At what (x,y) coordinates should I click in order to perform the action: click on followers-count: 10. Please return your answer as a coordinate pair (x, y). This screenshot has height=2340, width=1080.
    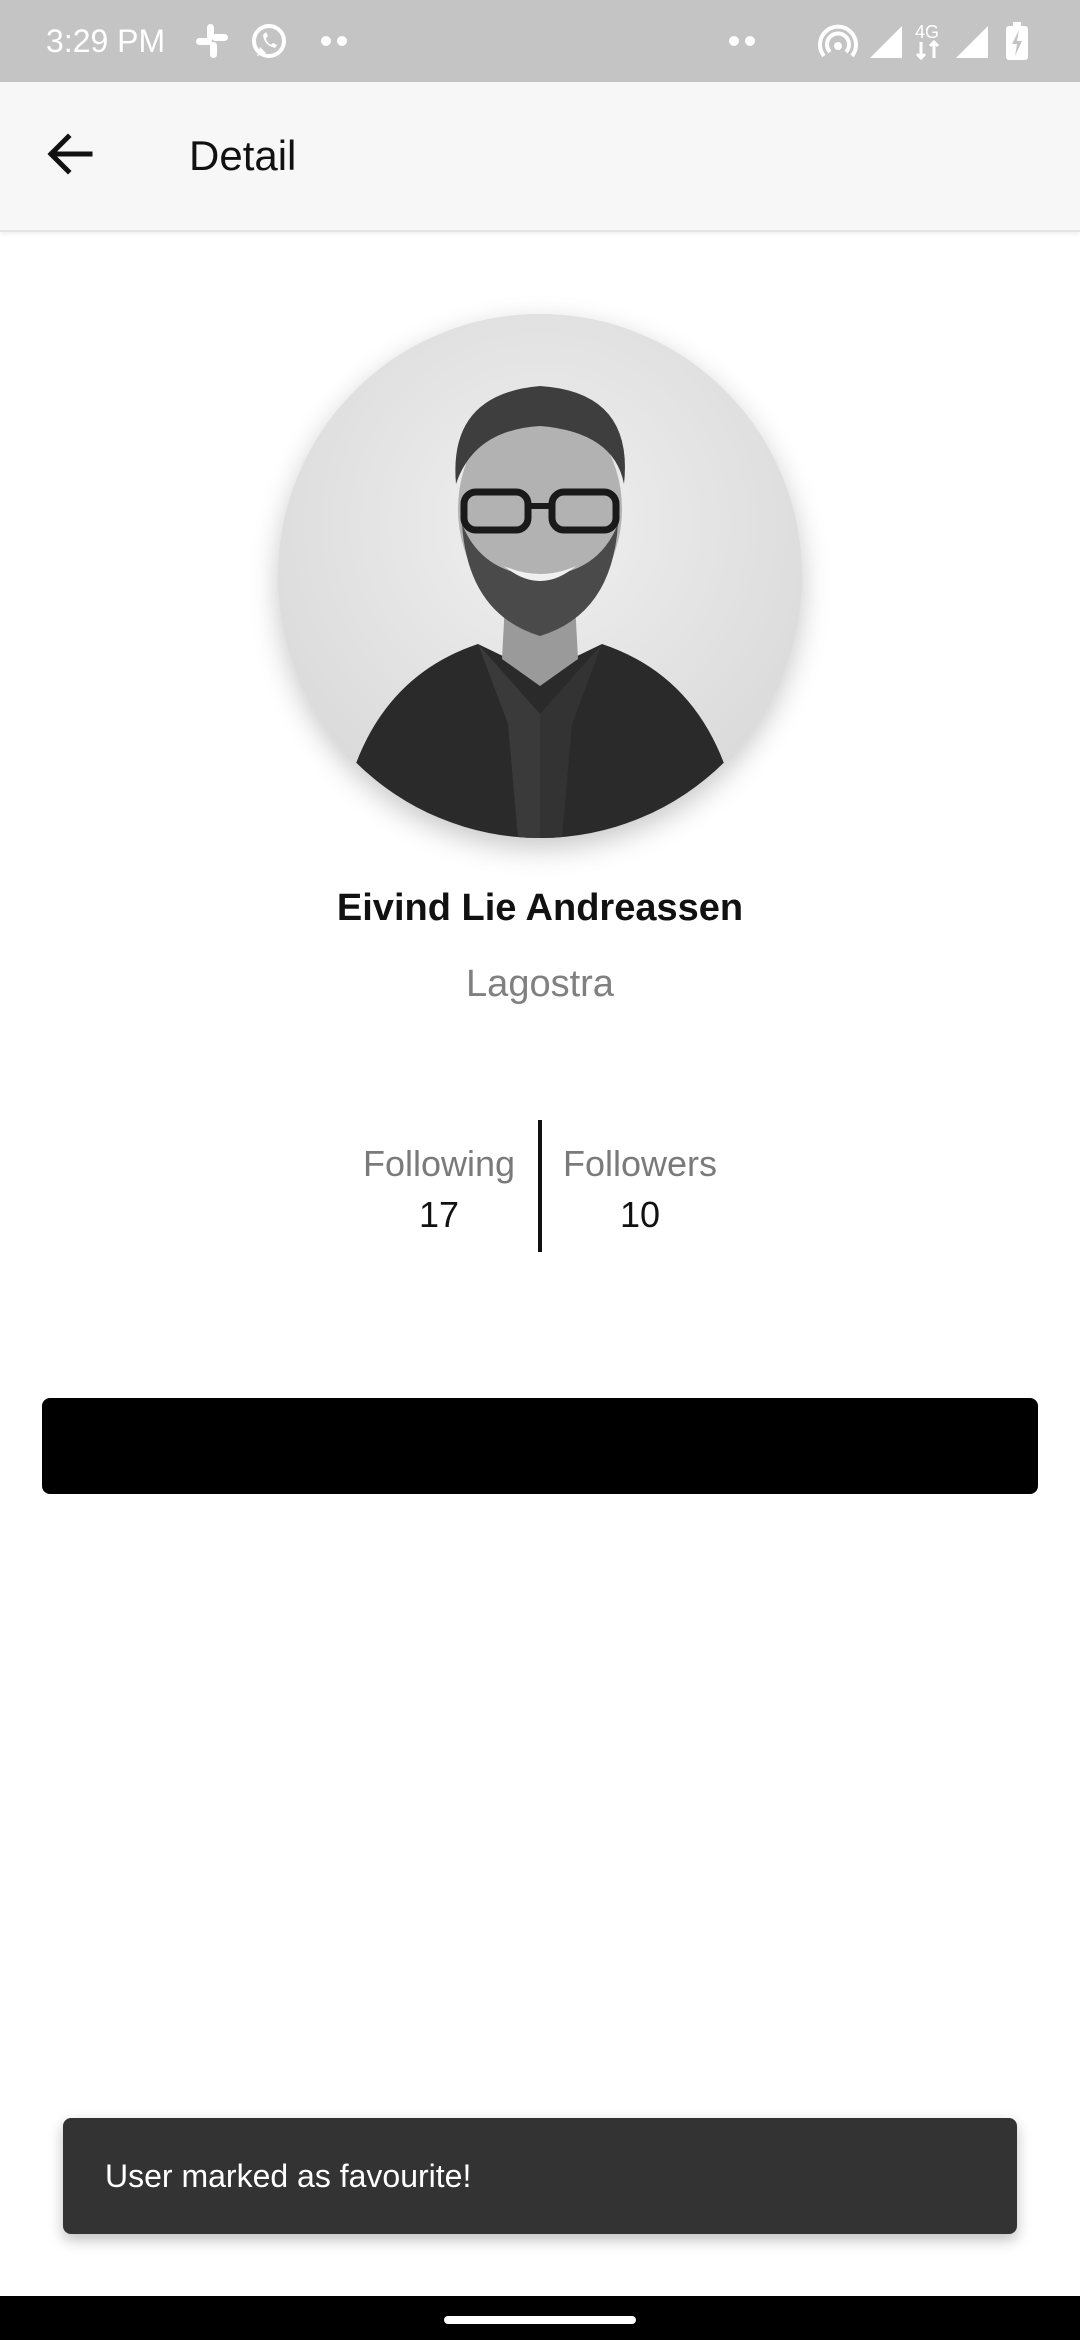
    Looking at the image, I should click on (640, 1214).